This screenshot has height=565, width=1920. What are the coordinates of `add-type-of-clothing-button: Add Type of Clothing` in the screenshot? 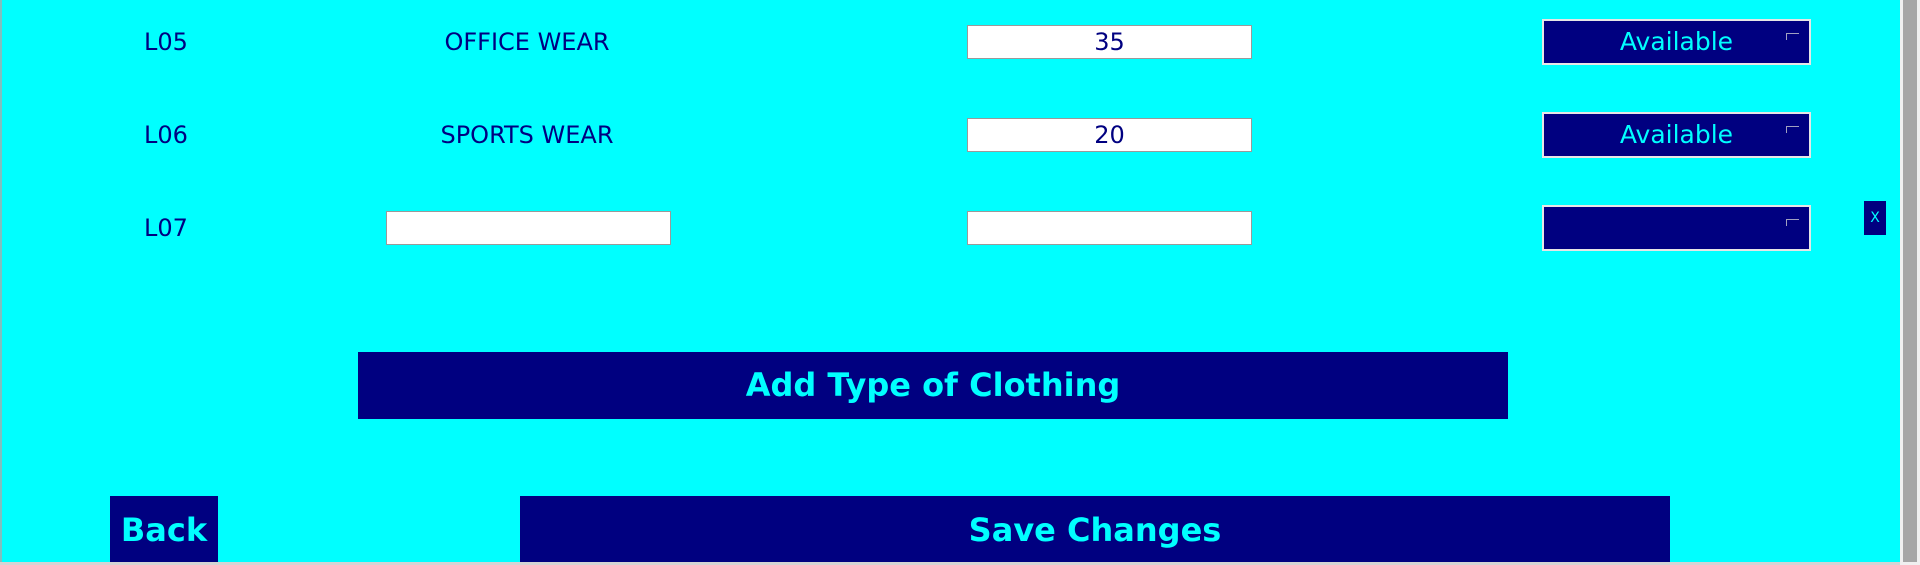 It's located at (933, 385).